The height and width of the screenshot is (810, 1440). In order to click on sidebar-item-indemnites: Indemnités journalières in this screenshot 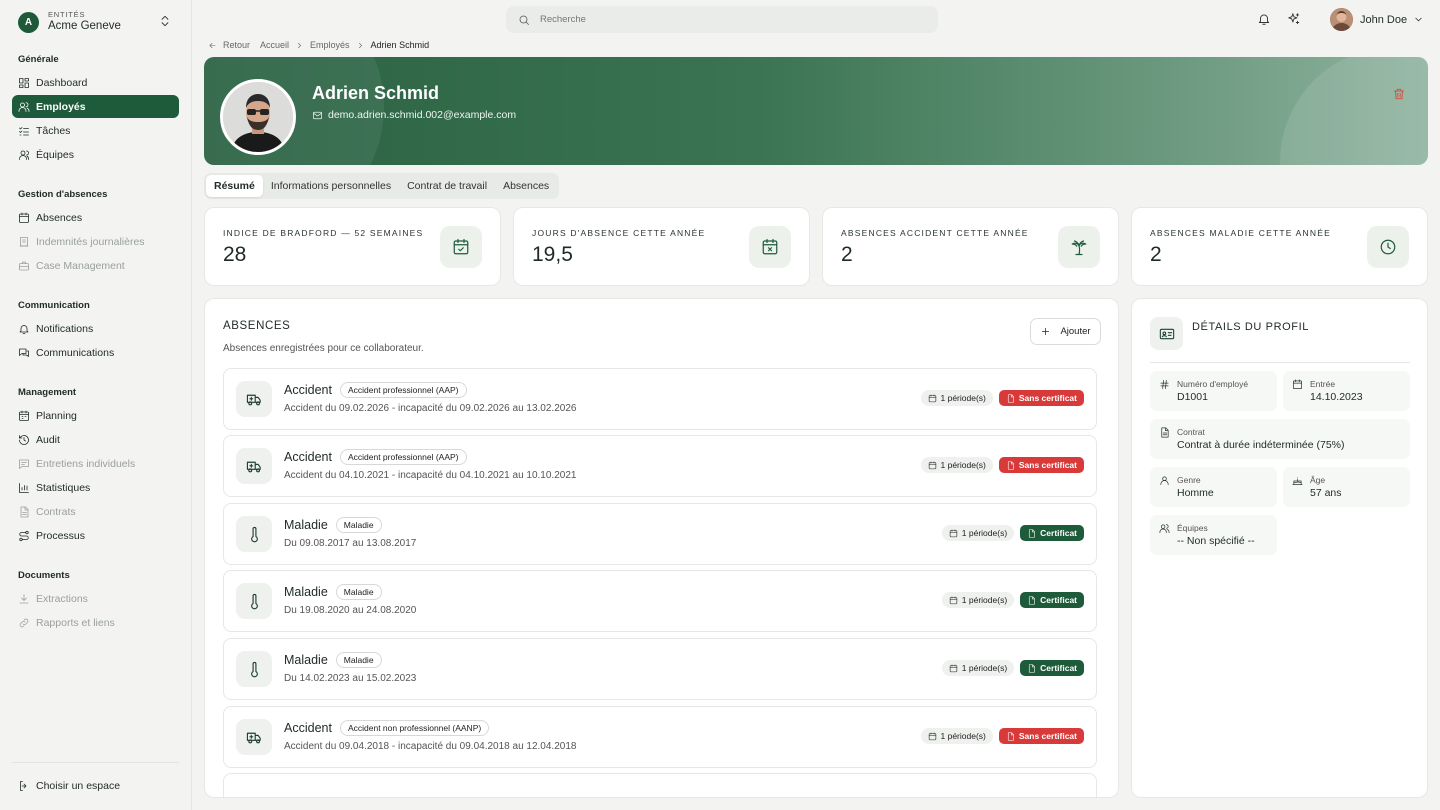, I will do `click(95, 241)`.